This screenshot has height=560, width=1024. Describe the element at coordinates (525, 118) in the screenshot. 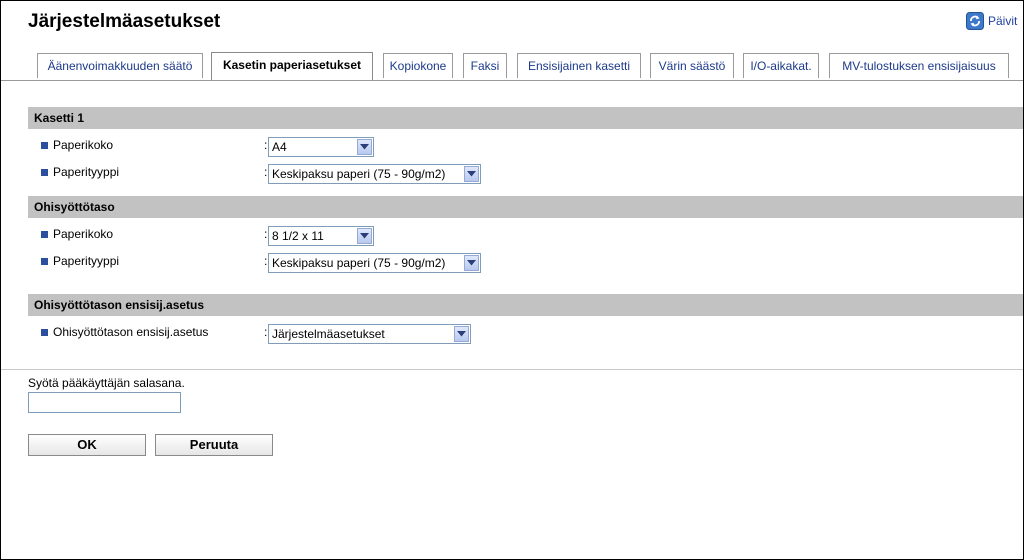

I see `section-header-cassette1: Kasetti 1` at that location.